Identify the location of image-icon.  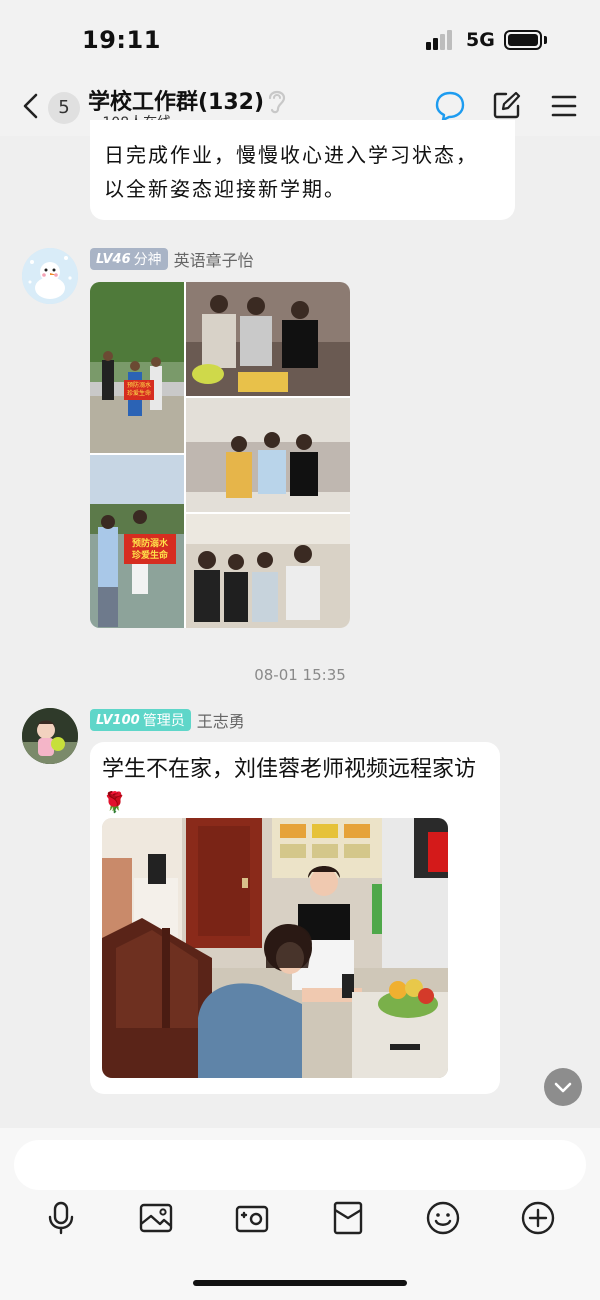
(156, 1218).